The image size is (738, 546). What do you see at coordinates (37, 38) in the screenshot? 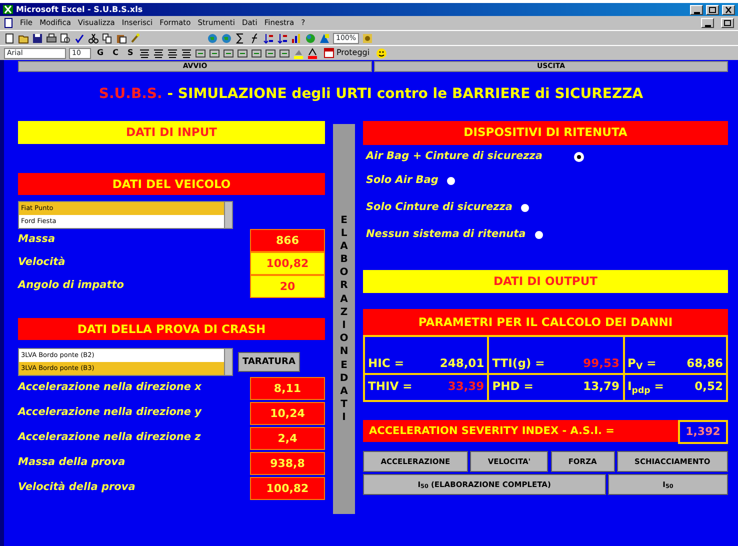
I see `save-icon` at bounding box center [37, 38].